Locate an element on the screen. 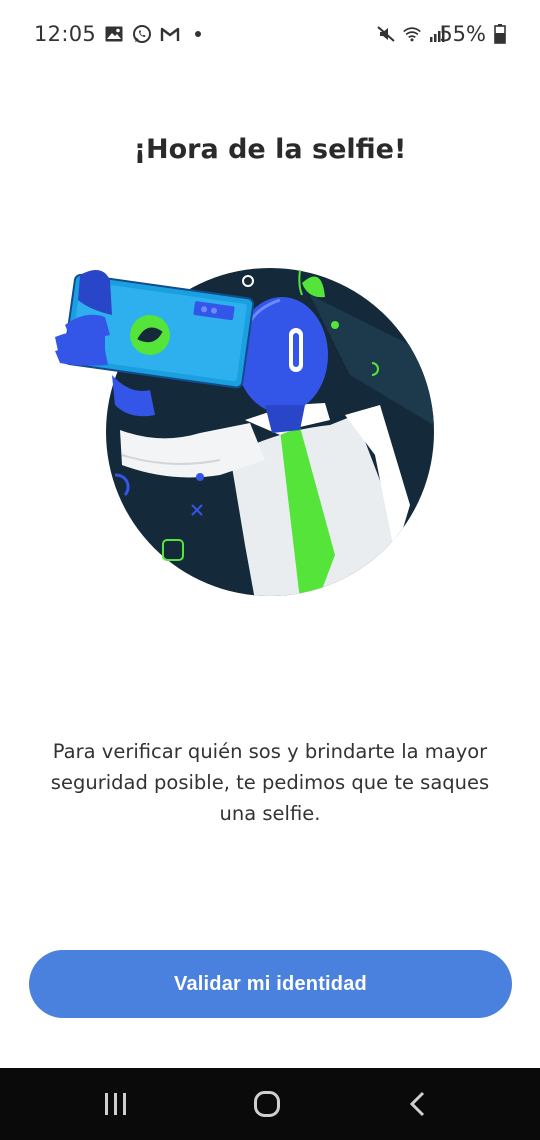  recent-apps-icon is located at coordinates (116, 1104).